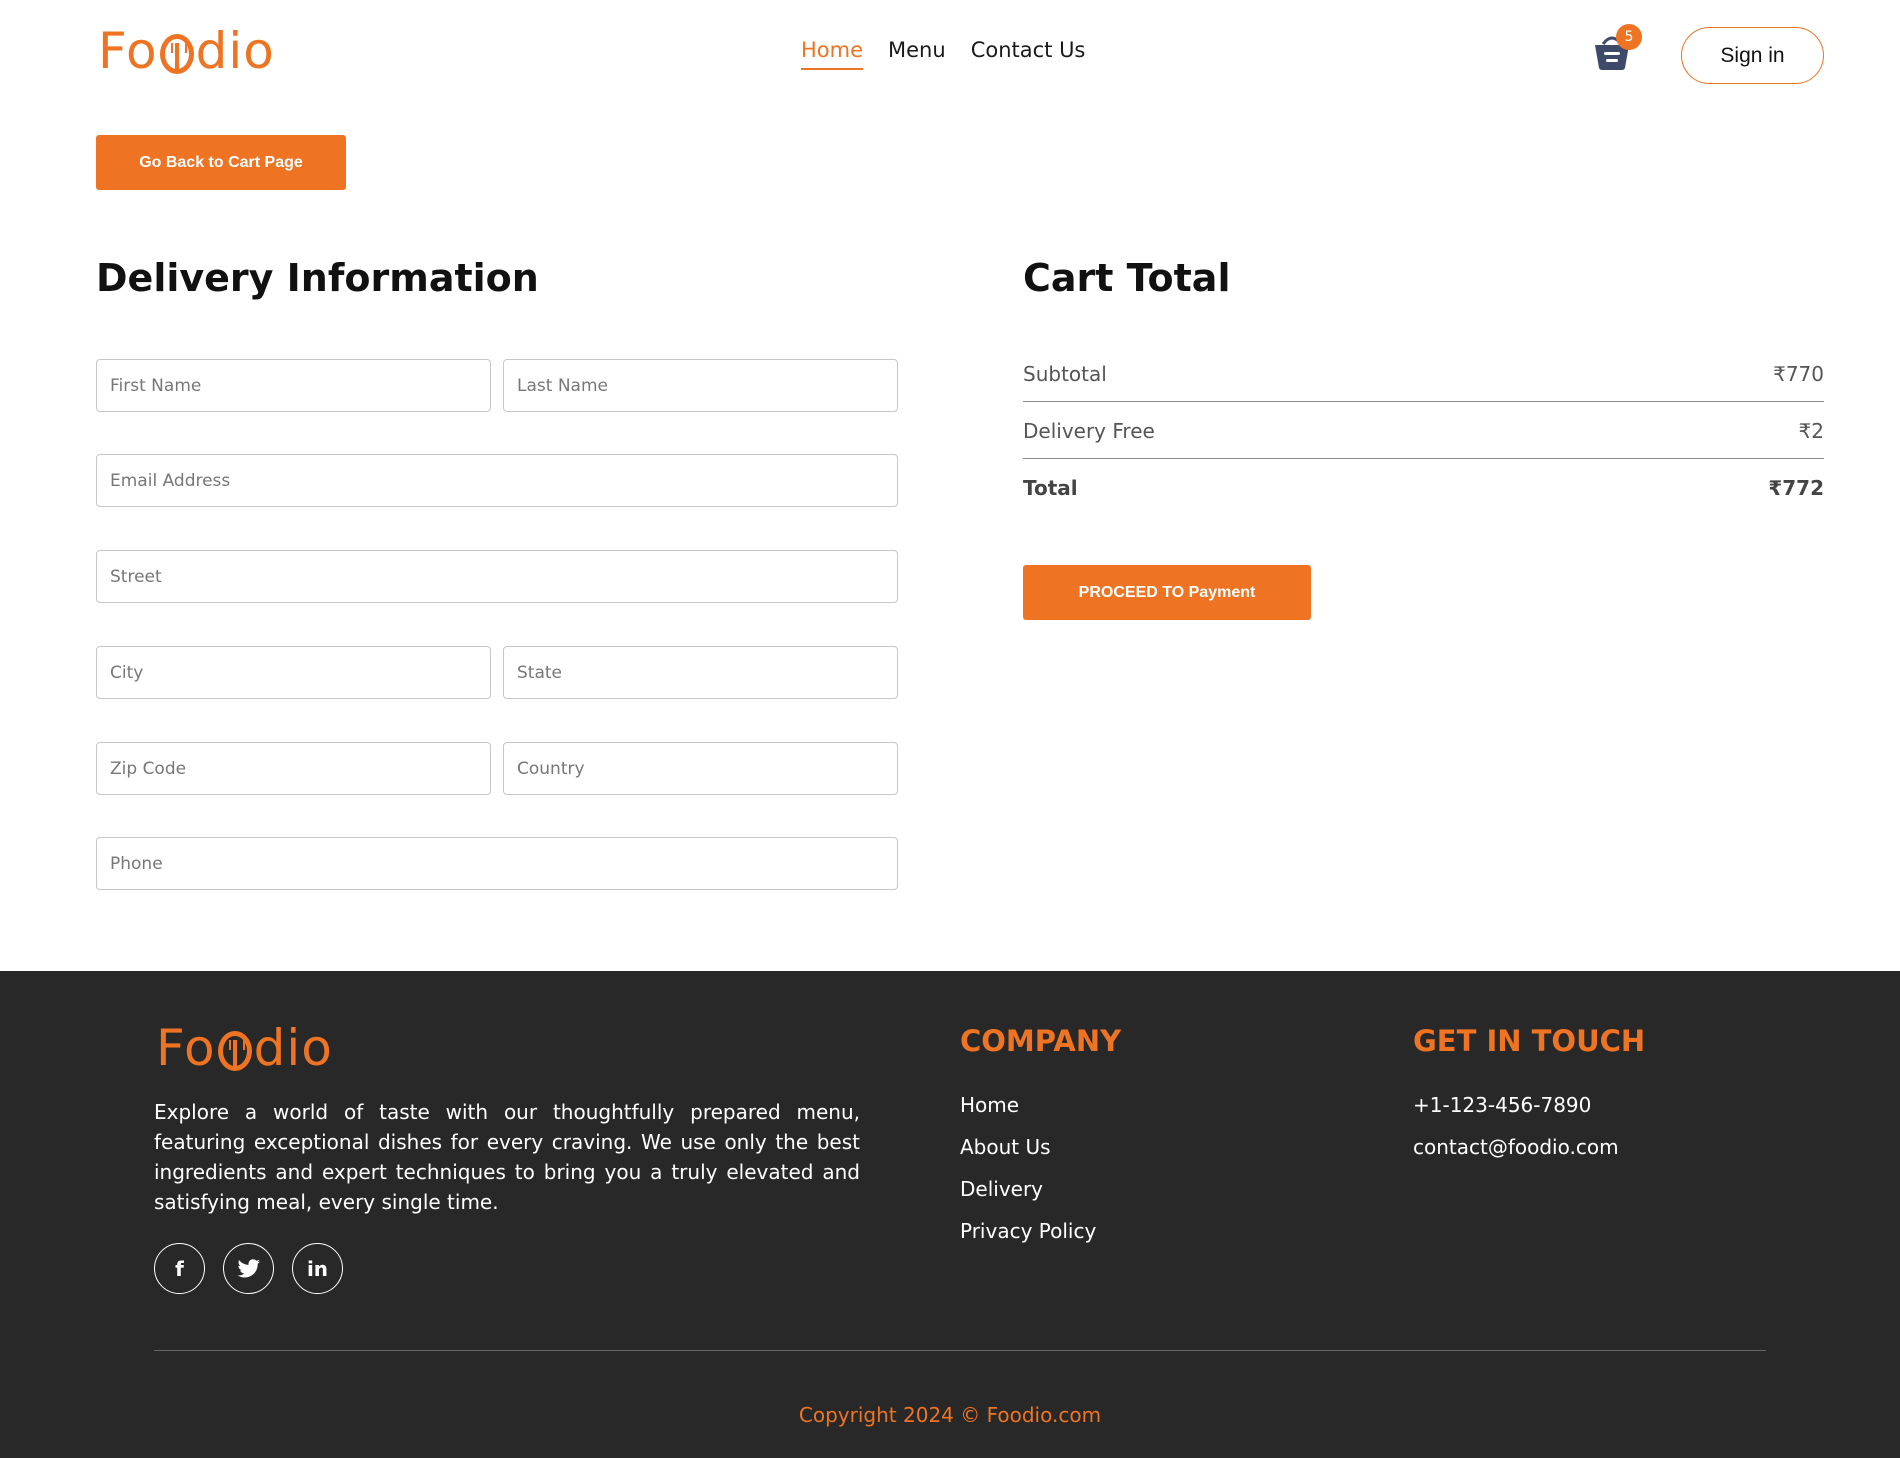 The width and height of the screenshot is (1900, 1458). I want to click on delivery-fee-row: Delivery Free ₹2, so click(1423, 431).